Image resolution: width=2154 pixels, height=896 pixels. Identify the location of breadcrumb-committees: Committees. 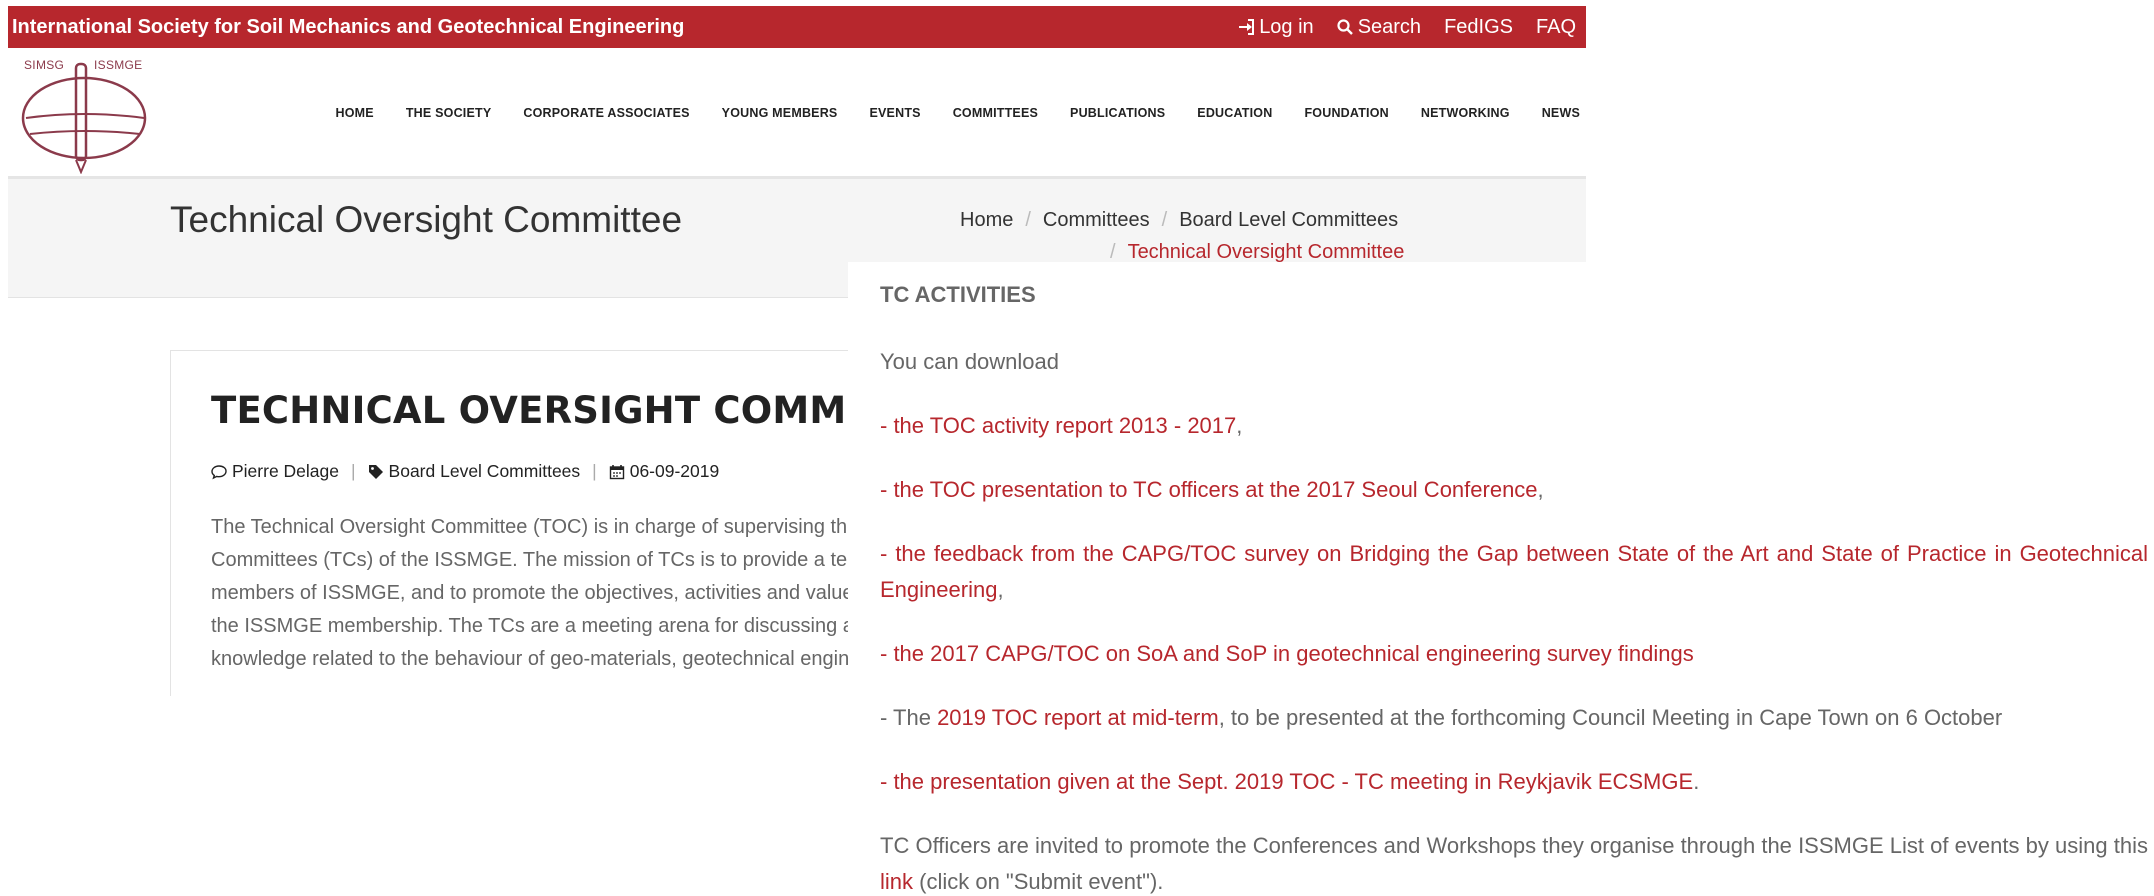
(1096, 220).